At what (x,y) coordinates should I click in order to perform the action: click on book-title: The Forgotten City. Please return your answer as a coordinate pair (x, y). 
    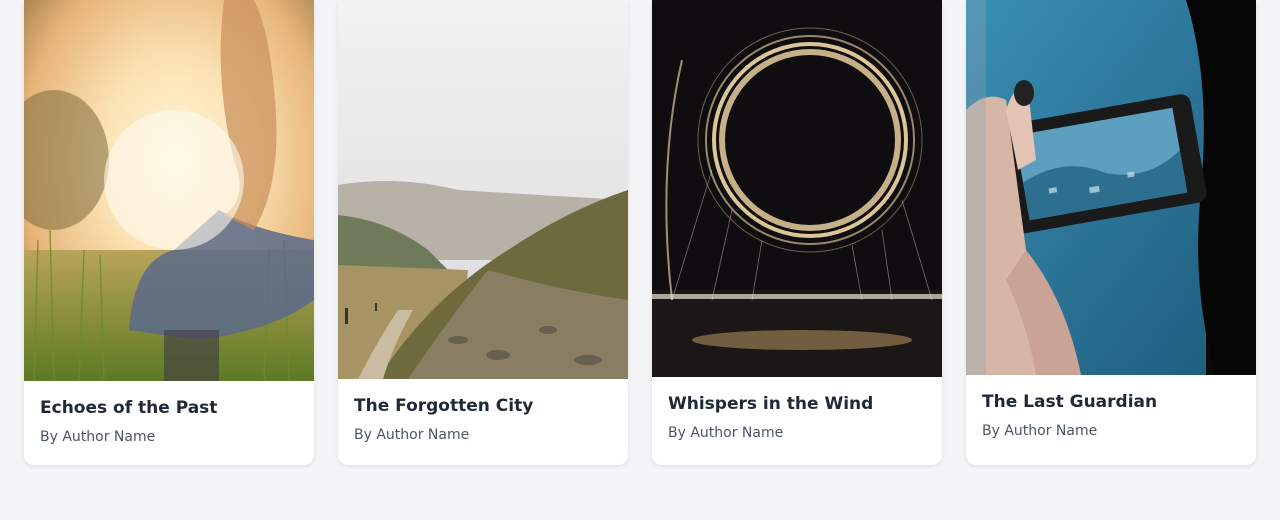
    Looking at the image, I should click on (444, 406).